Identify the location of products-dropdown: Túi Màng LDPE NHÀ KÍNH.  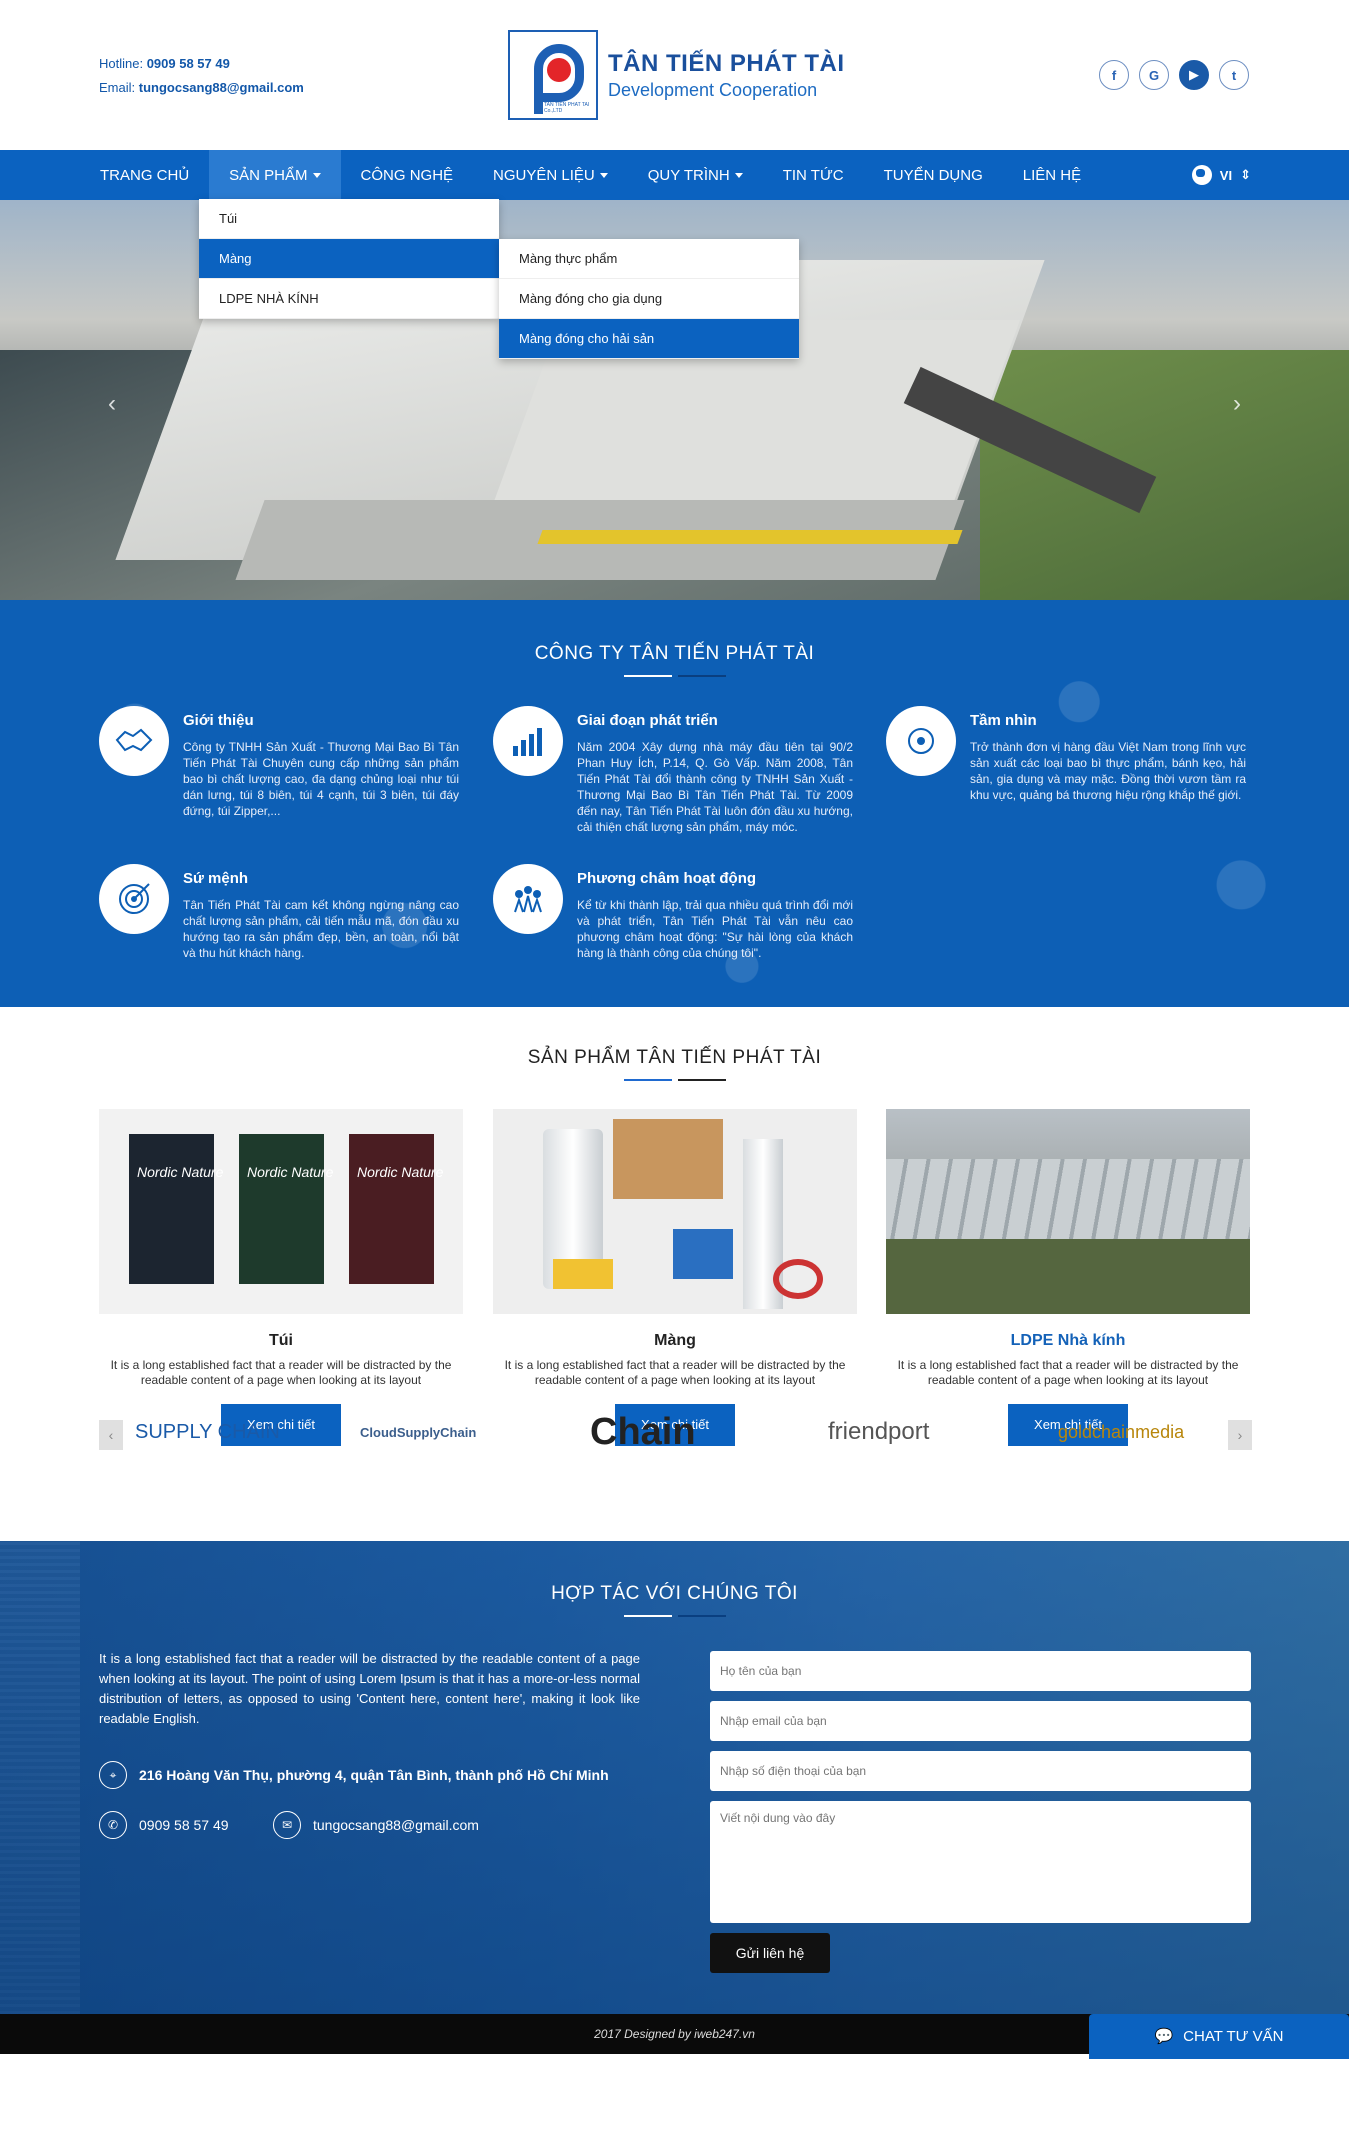
(349, 259).